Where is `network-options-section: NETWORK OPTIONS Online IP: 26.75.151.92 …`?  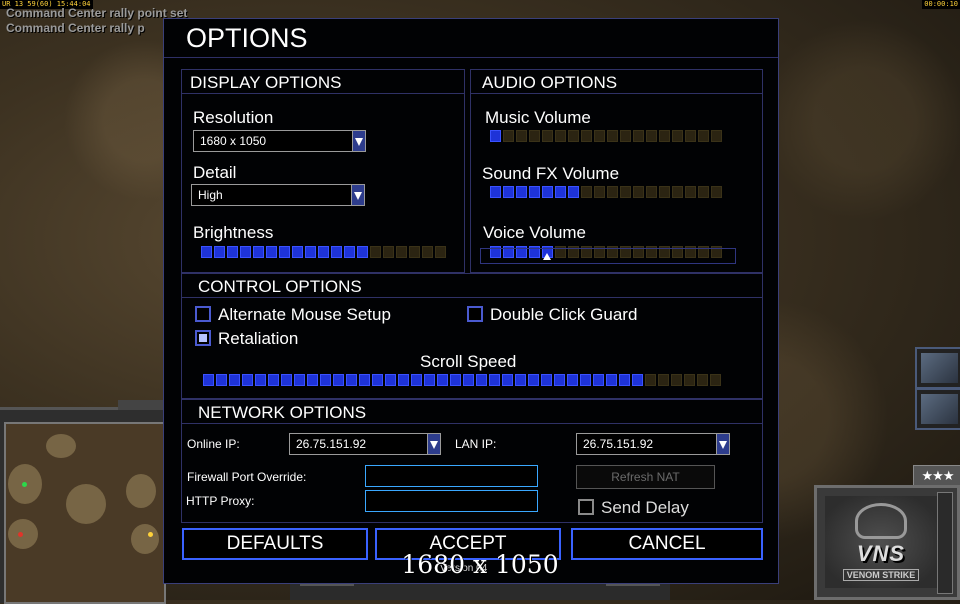 network-options-section: NETWORK OPTIONS Online IP: 26.75.151.92 … is located at coordinates (472, 461).